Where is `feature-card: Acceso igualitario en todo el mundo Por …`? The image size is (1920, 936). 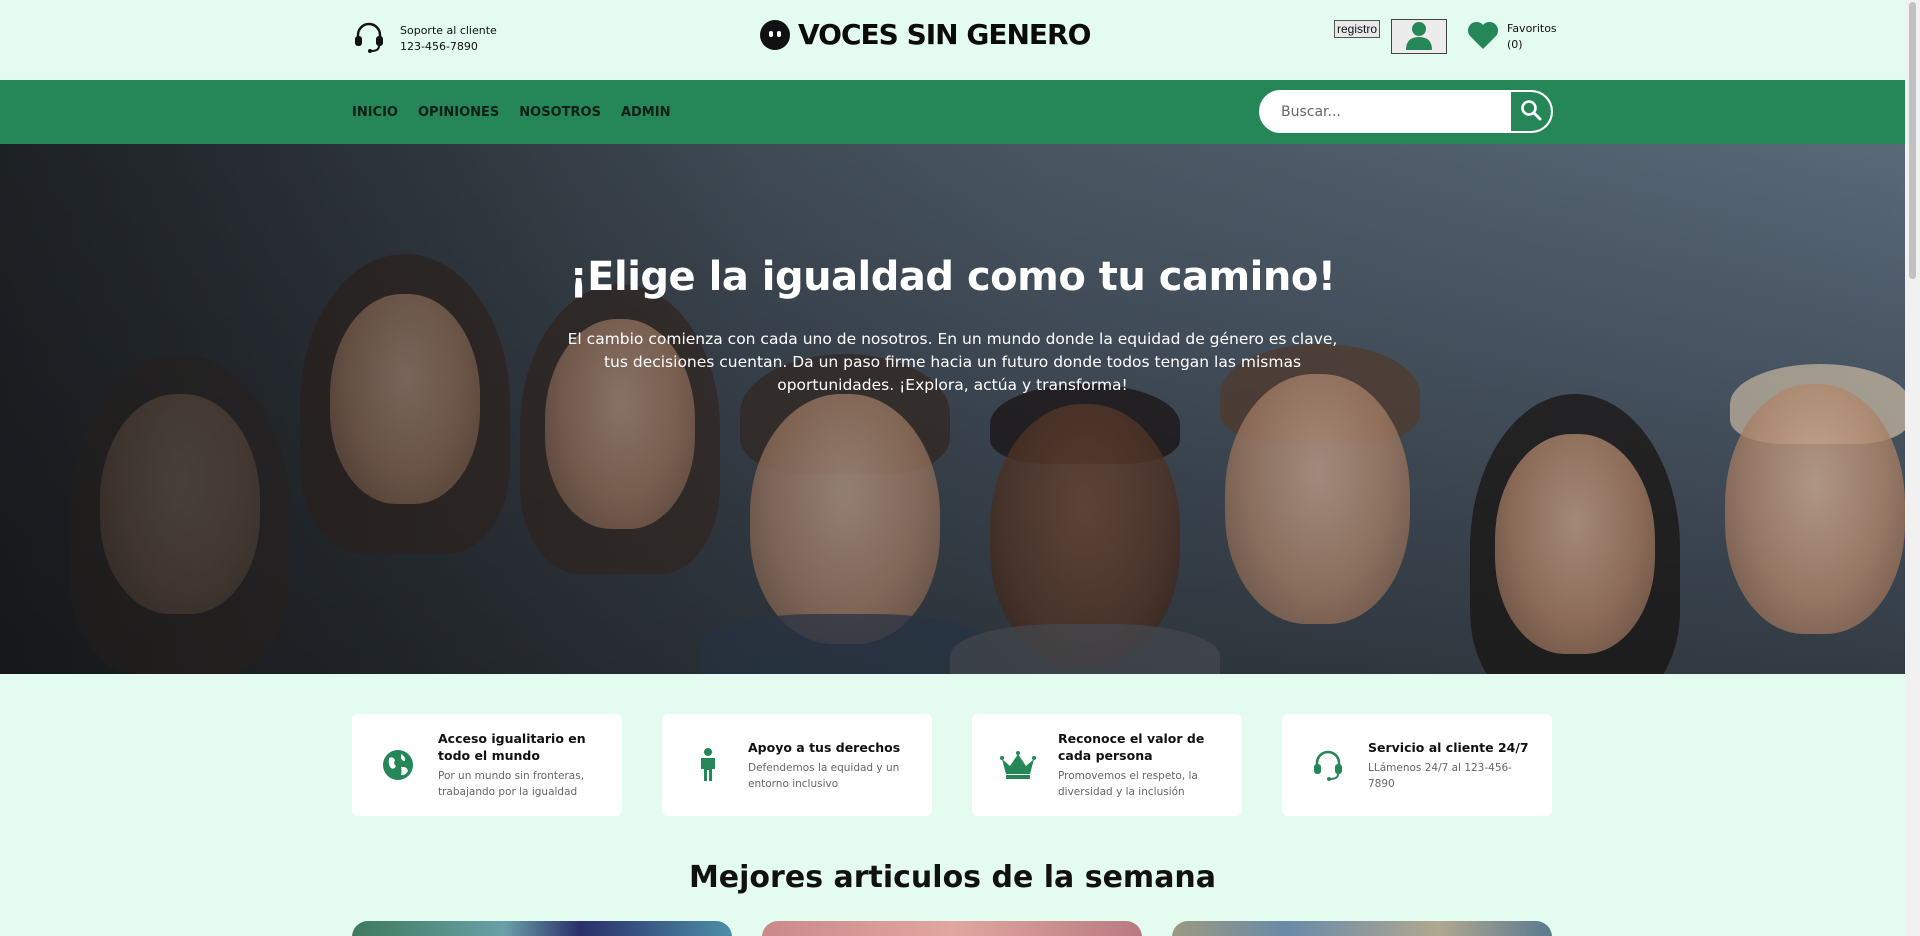
feature-card: Acceso igualitario en todo el mundo Por … is located at coordinates (487, 765).